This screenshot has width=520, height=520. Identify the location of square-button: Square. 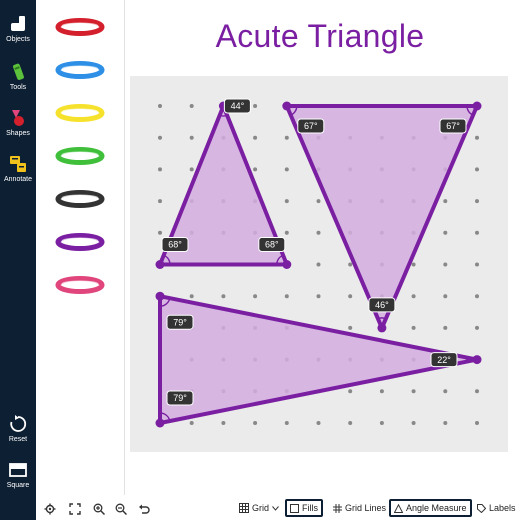
(18, 474).